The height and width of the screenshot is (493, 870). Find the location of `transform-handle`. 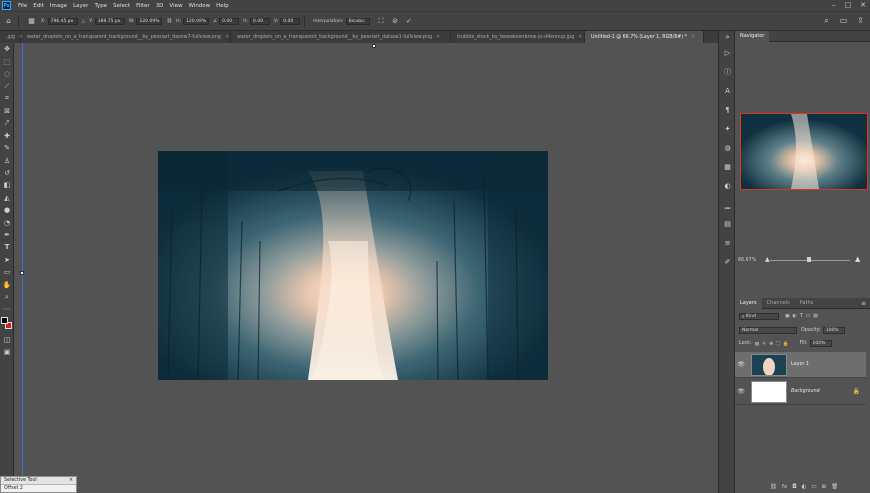

transform-handle is located at coordinates (22, 273).